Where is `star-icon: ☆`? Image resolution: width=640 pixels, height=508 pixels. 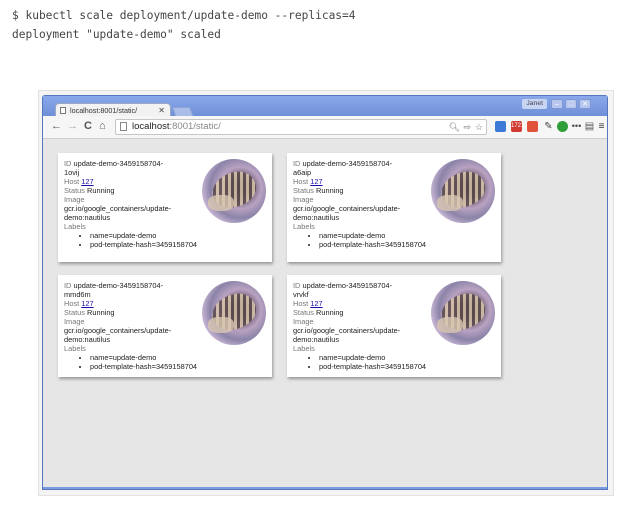 star-icon: ☆ is located at coordinates (479, 127).